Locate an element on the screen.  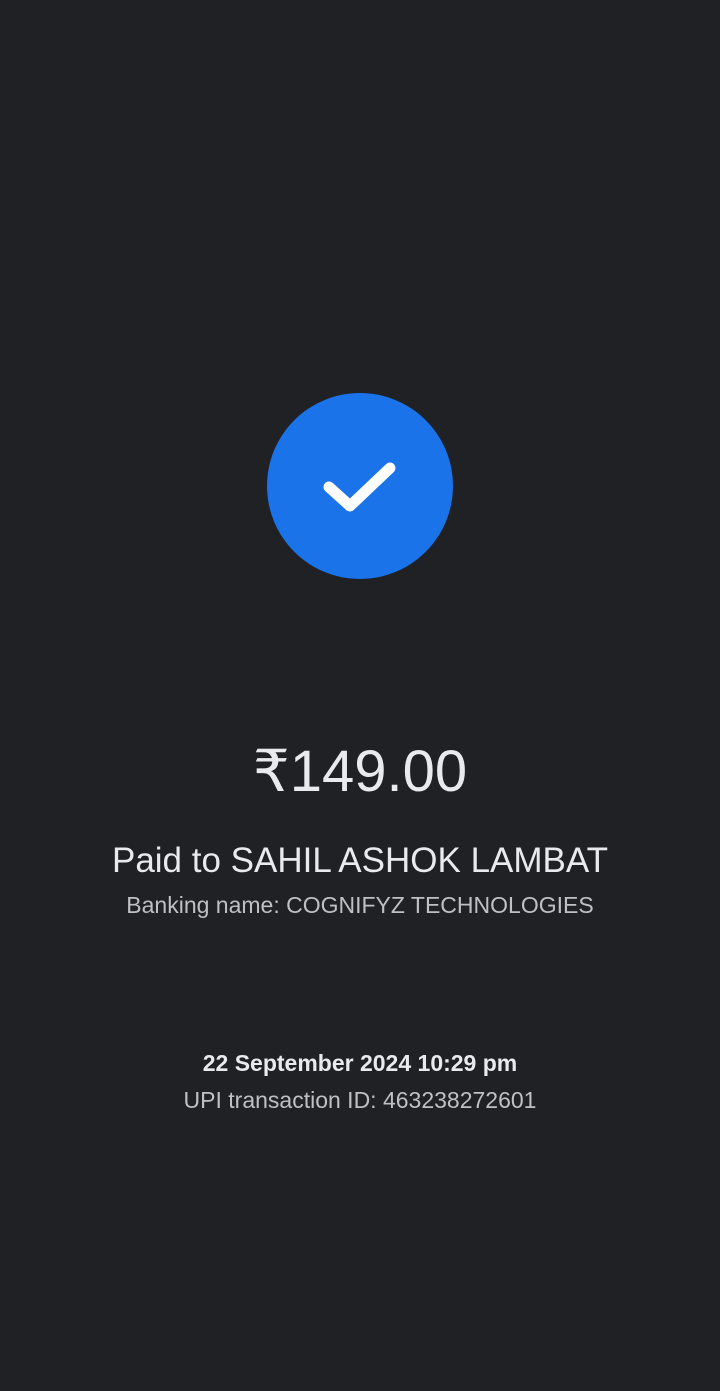
upi-transaction-id: UPI transaction ID: 463238272601 is located at coordinates (360, 1100).